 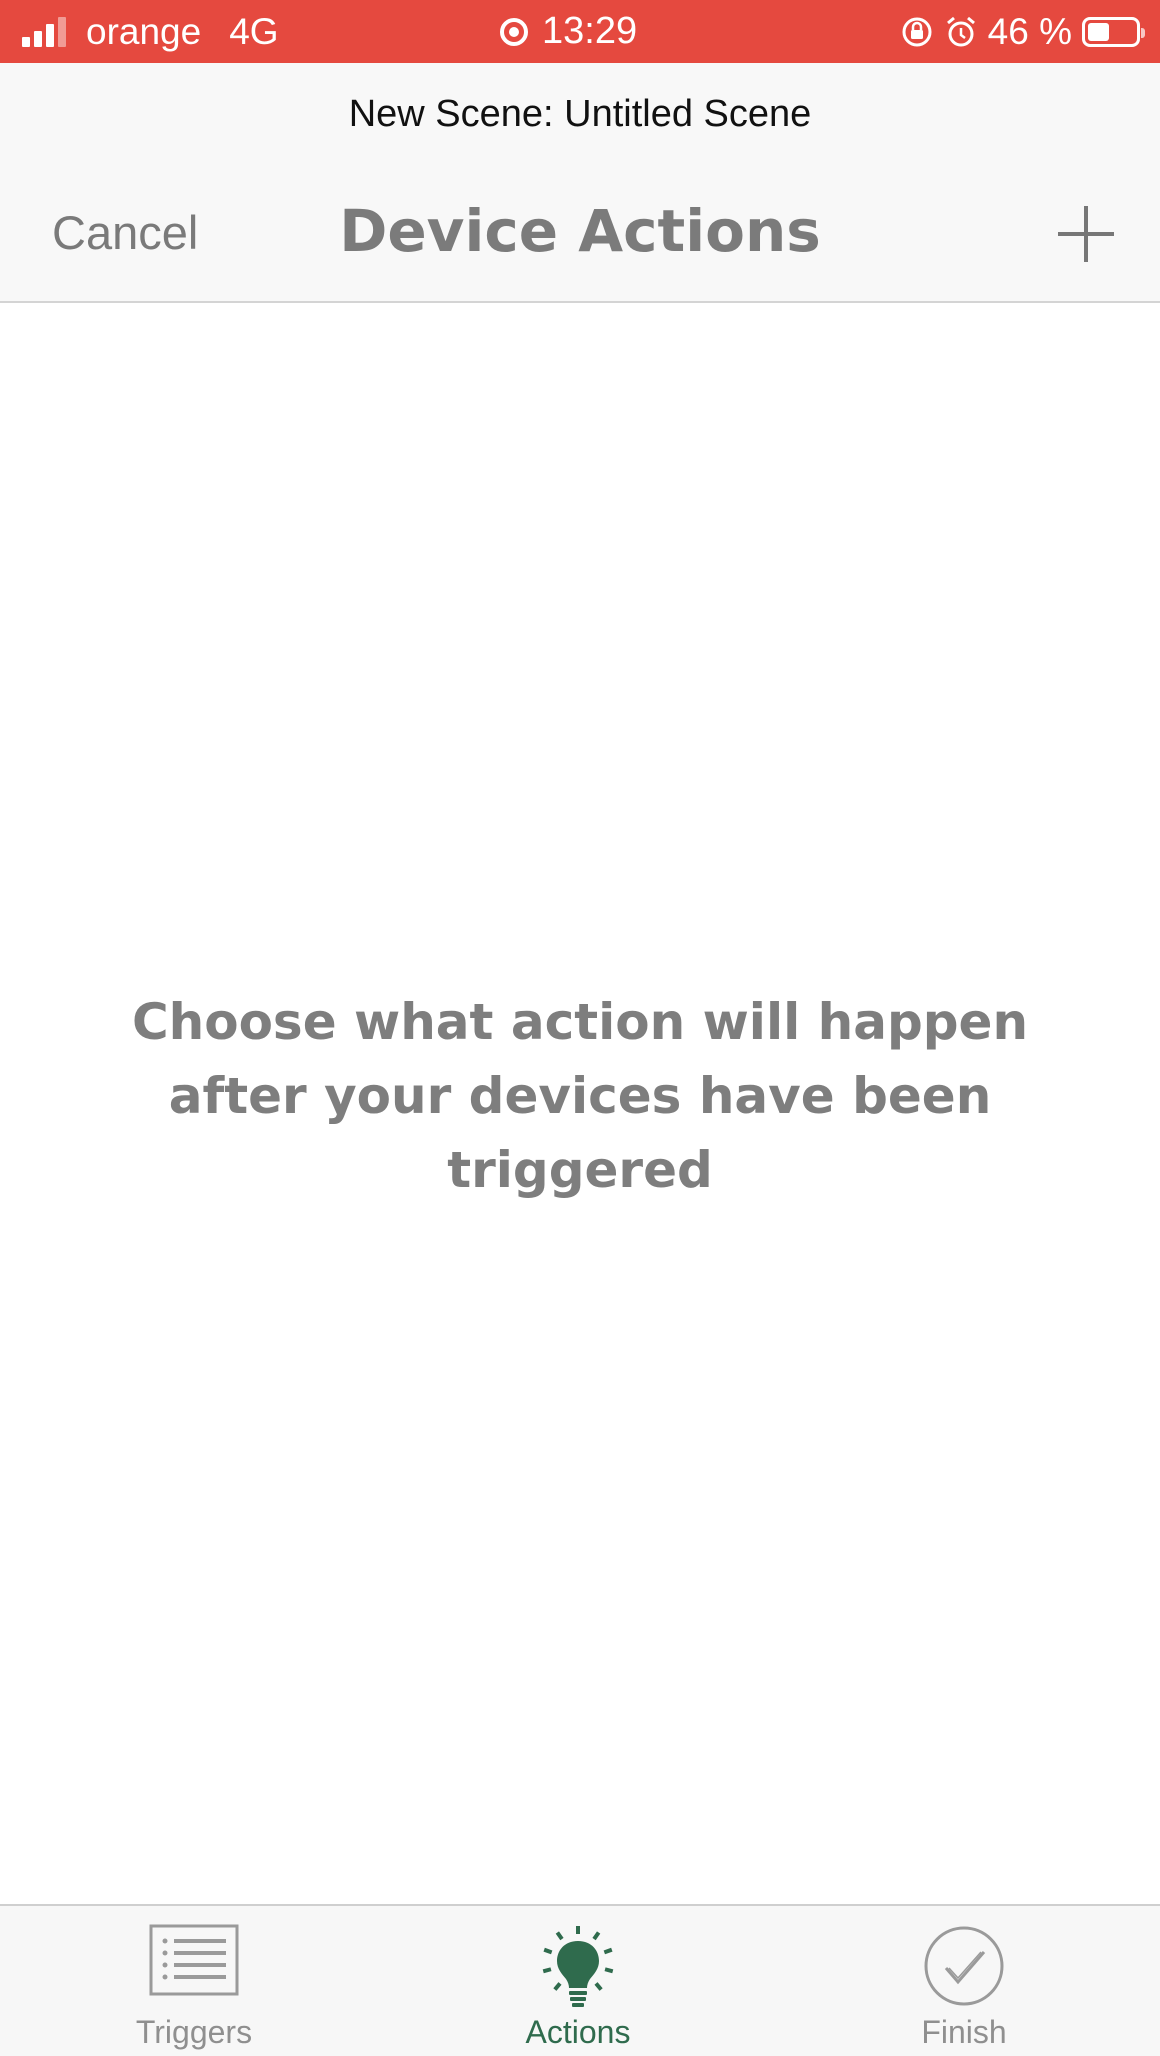 What do you see at coordinates (964, 1968) in the screenshot?
I see `checkmark-circle-icon` at bounding box center [964, 1968].